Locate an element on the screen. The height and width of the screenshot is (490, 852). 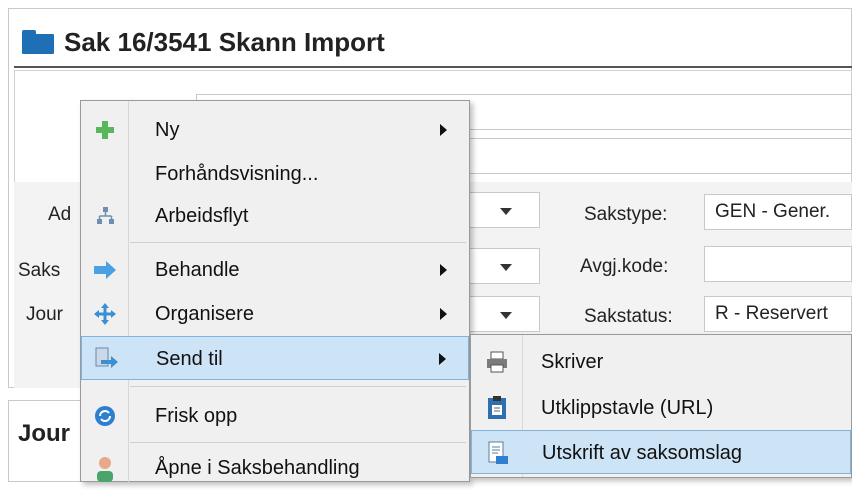
menu-item-ny: Ny is located at coordinates (275, 130).